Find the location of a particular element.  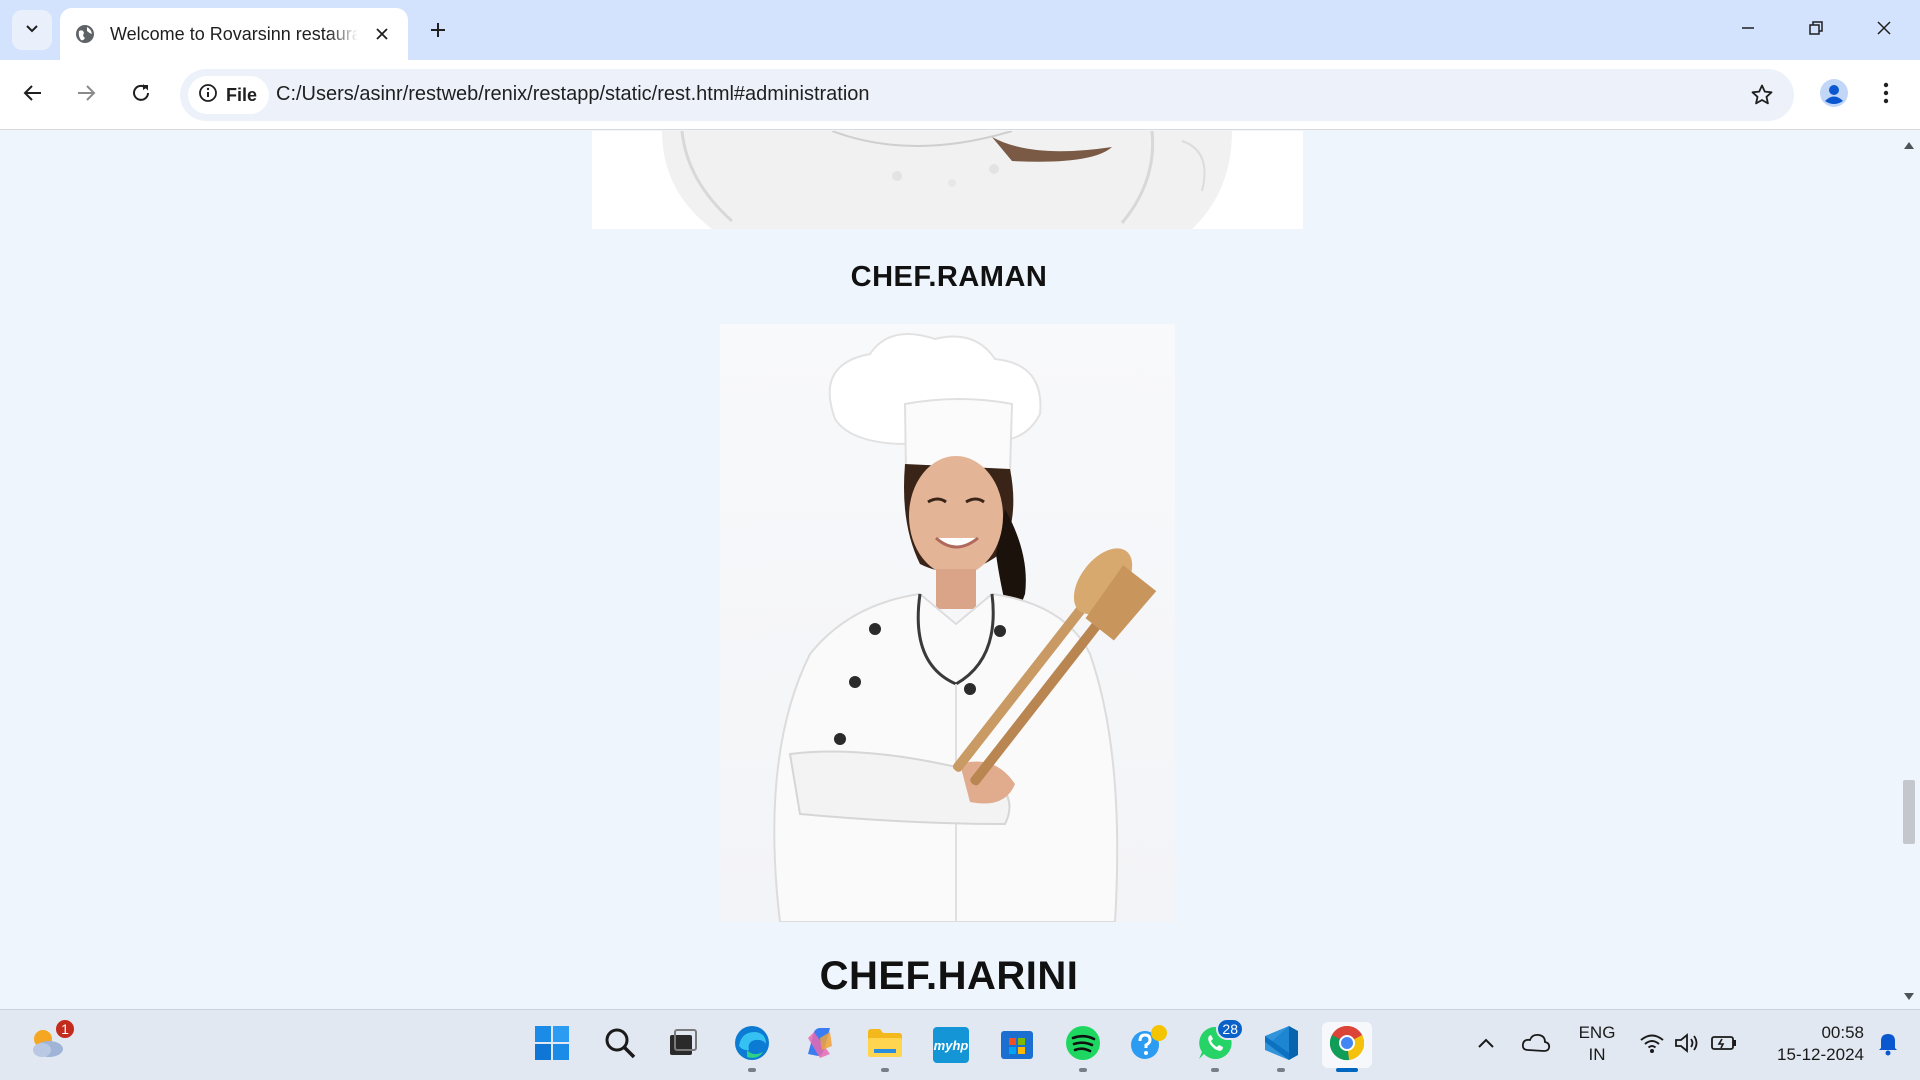

weather-widget: 1 is located at coordinates (50, 1043).